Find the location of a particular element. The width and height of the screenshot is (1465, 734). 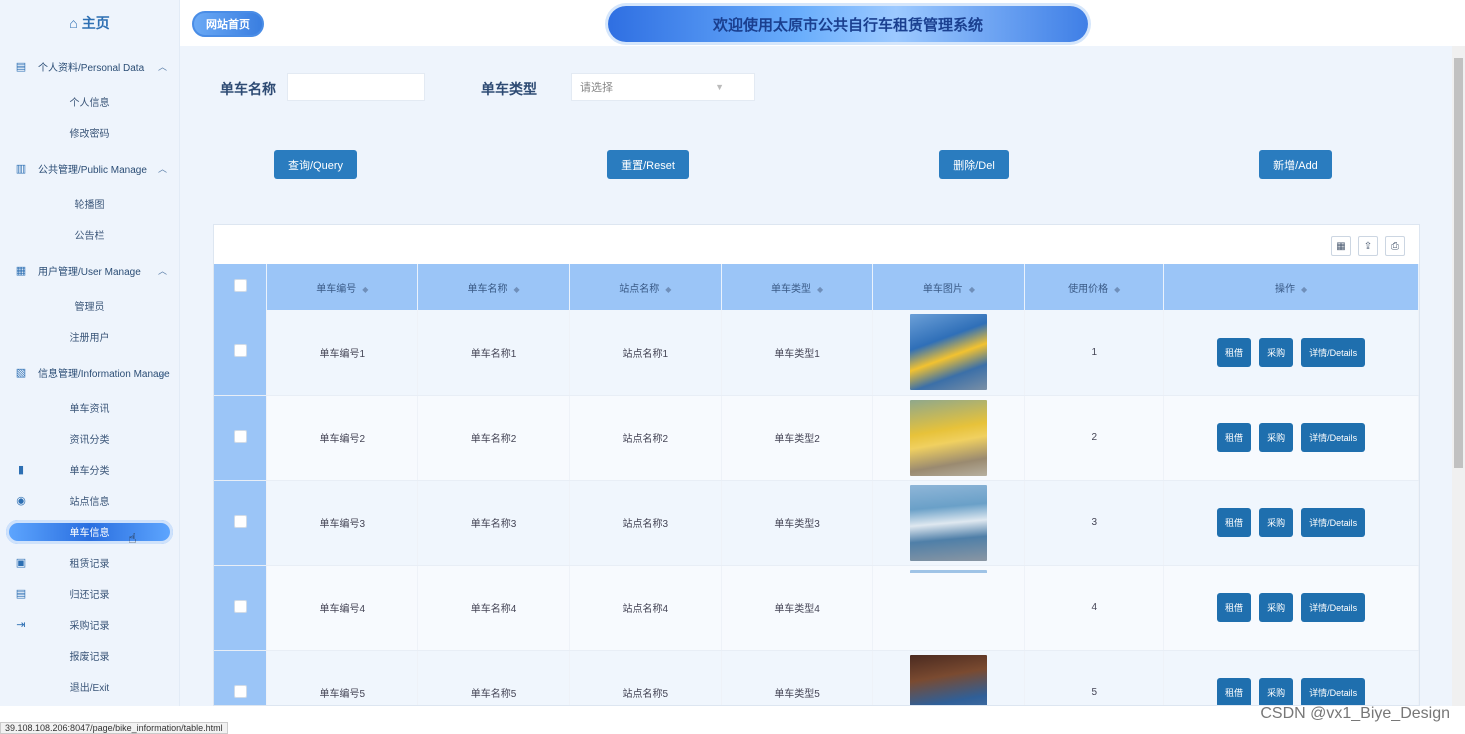

cell-bike-type: 单车类型5 is located at coordinates (797, 677).